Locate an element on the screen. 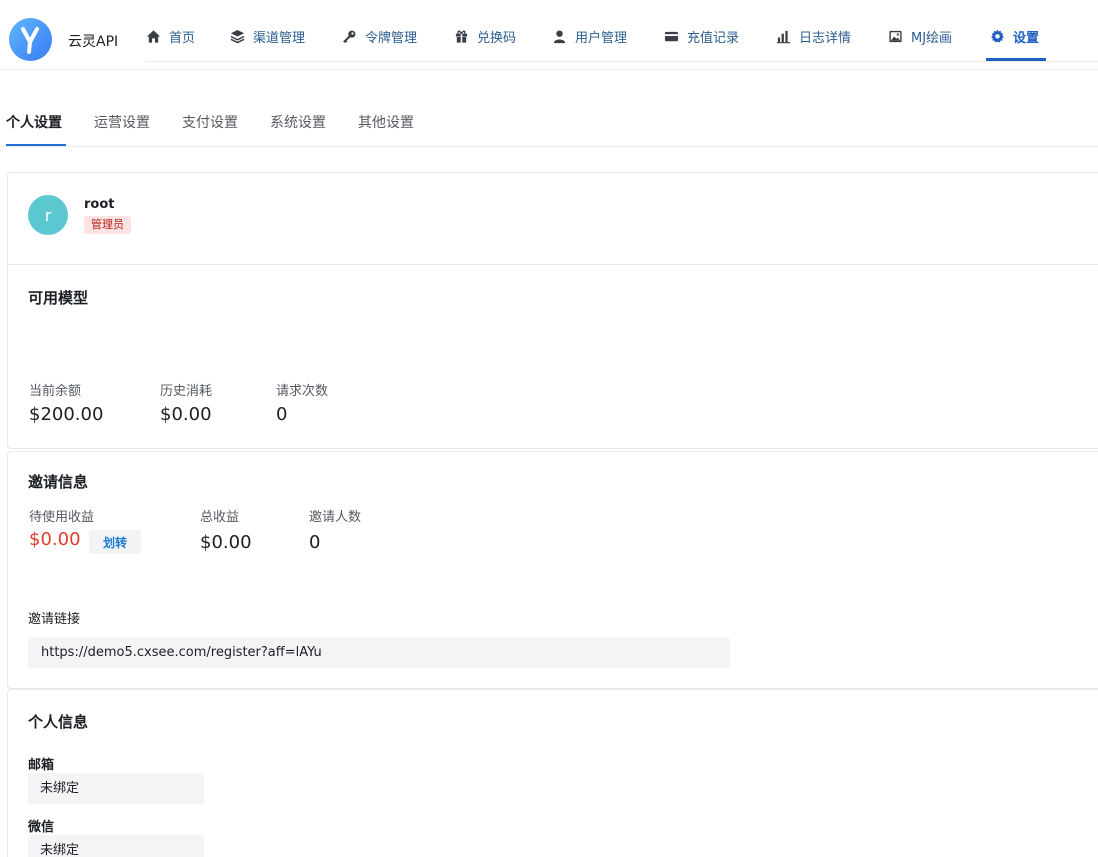  pending-earnings-value: $0.00 is located at coordinates (55, 539).